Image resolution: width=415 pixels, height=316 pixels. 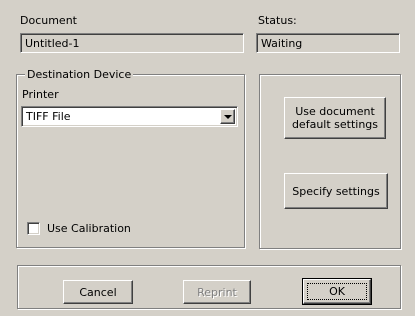 I want to click on use-document-default-settings-button: Use document default settings, so click(x=335, y=118).